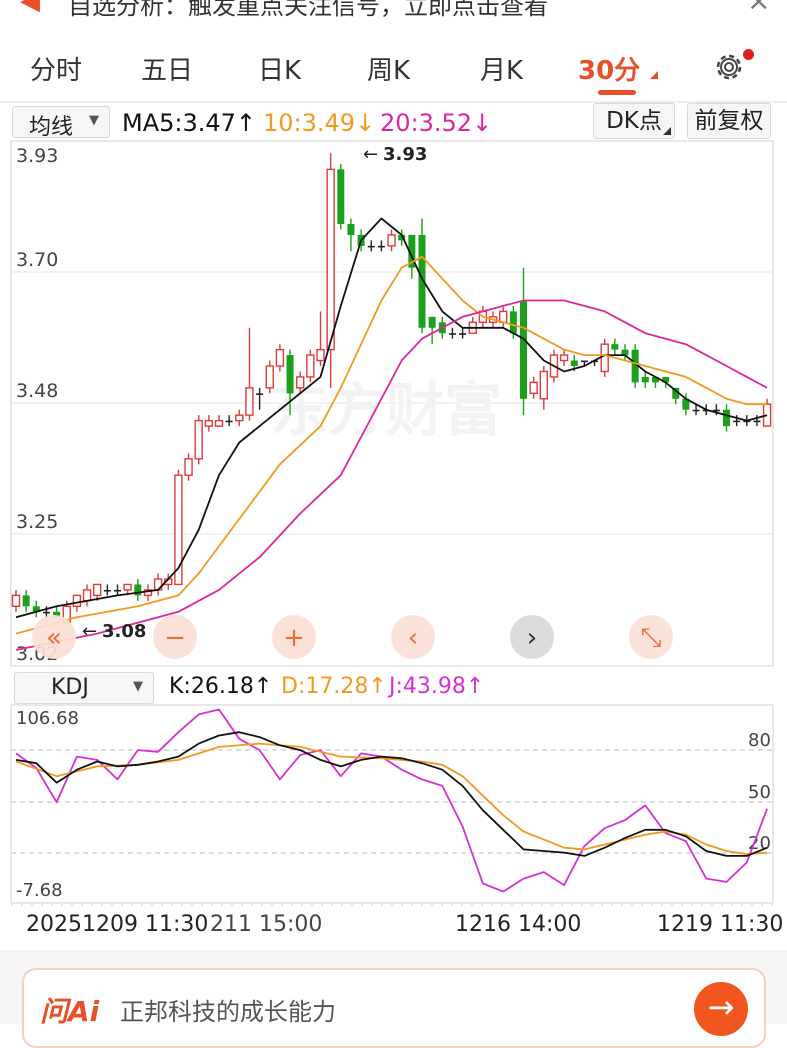 This screenshot has height=1048, width=787. What do you see at coordinates (617, 92) in the screenshot?
I see `active-tab-indicator` at bounding box center [617, 92].